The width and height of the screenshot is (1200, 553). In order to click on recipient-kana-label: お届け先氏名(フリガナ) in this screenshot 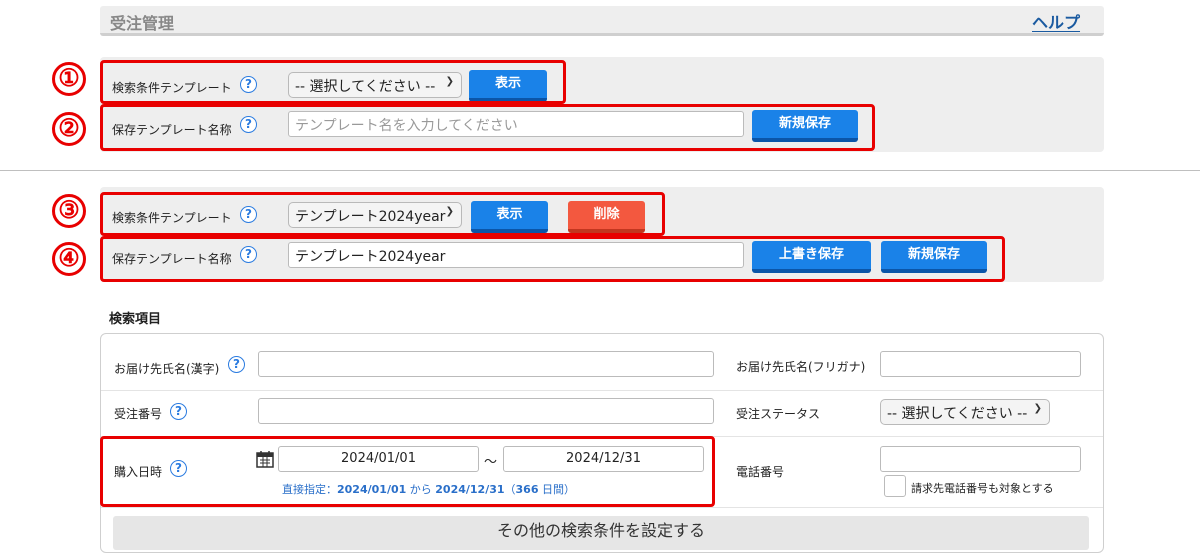, I will do `click(801, 367)`.